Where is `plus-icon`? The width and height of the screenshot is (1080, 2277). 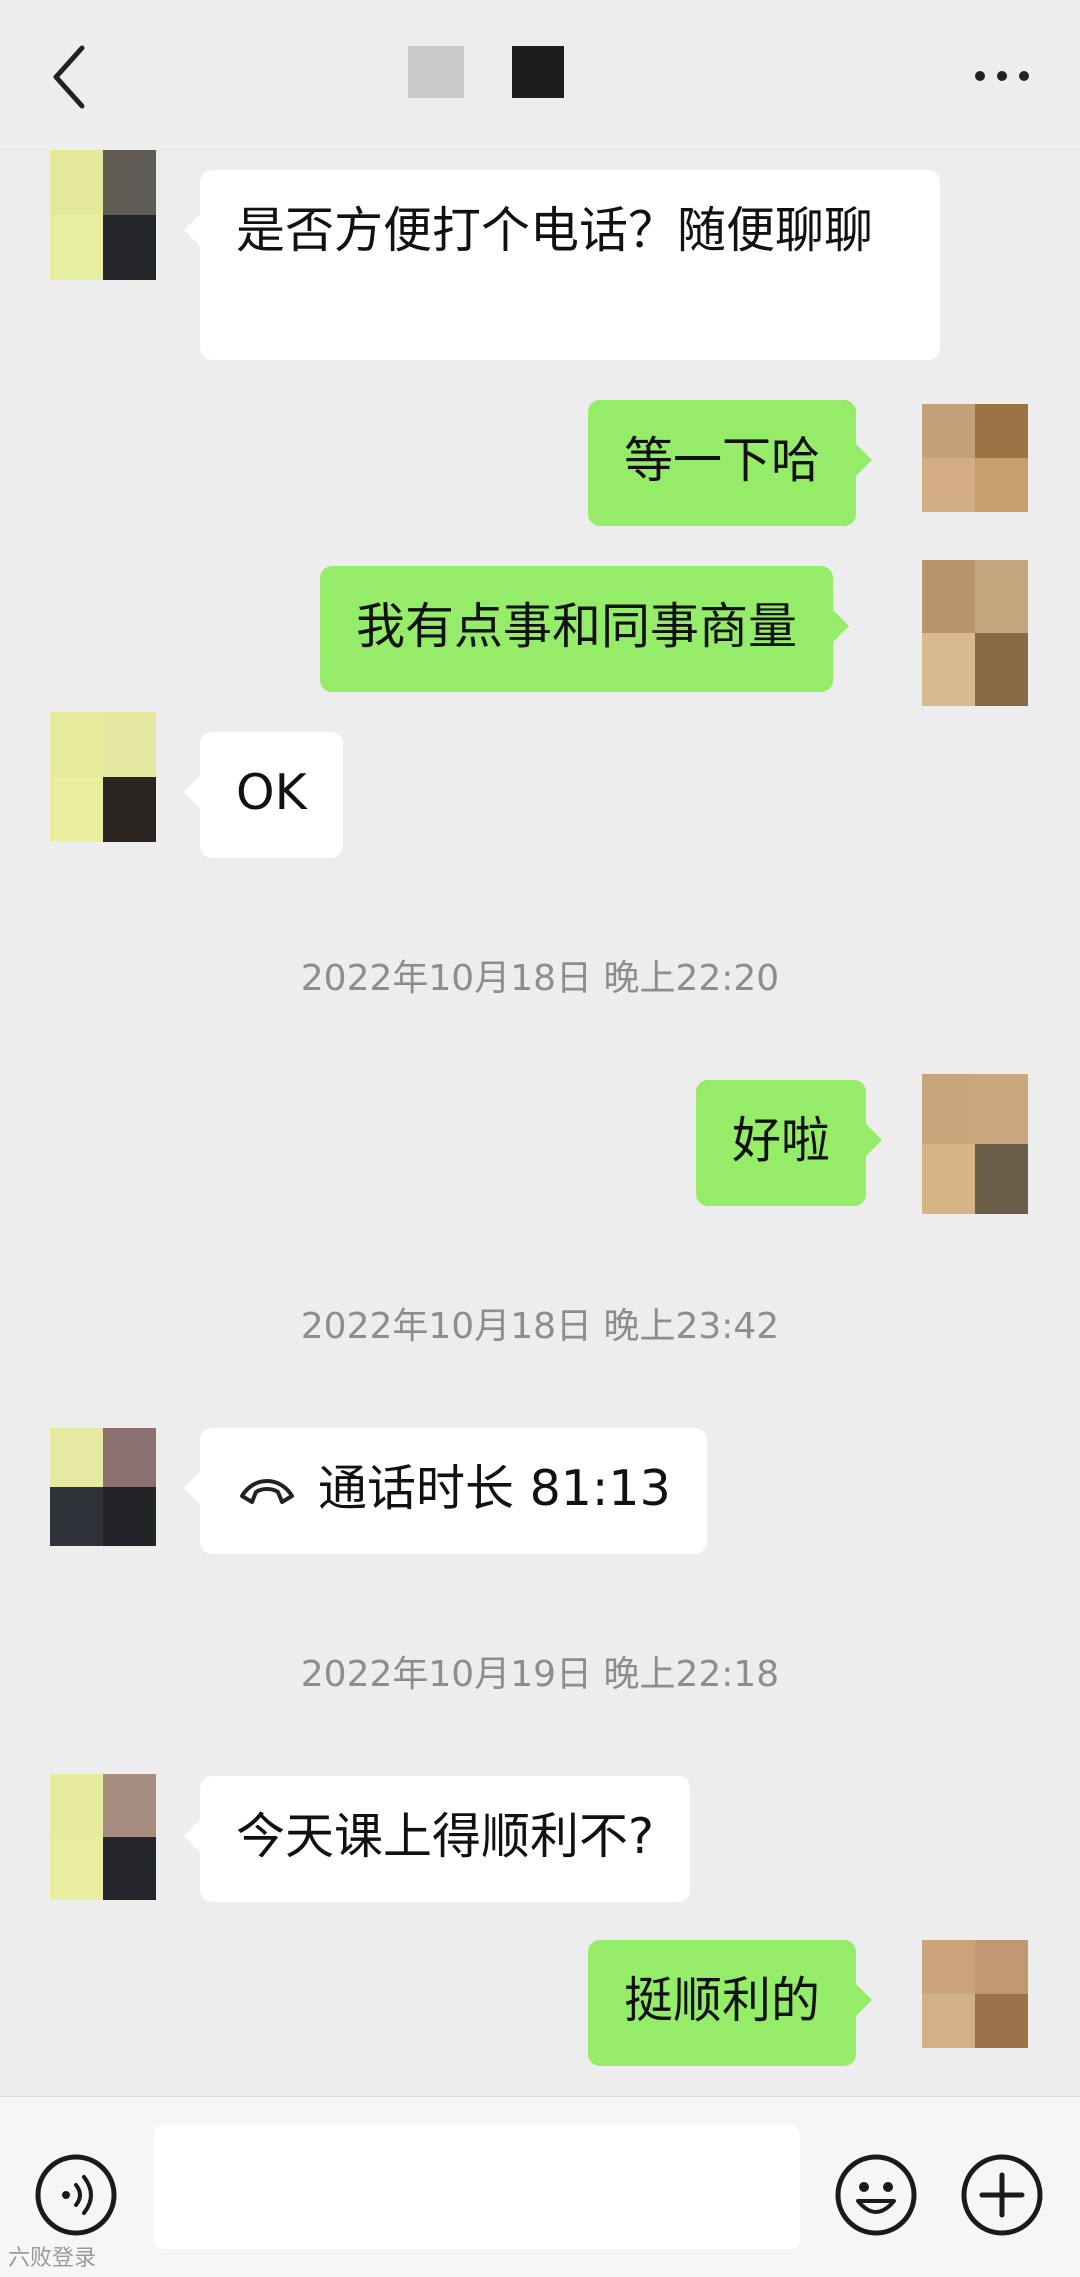
plus-icon is located at coordinates (1002, 2195).